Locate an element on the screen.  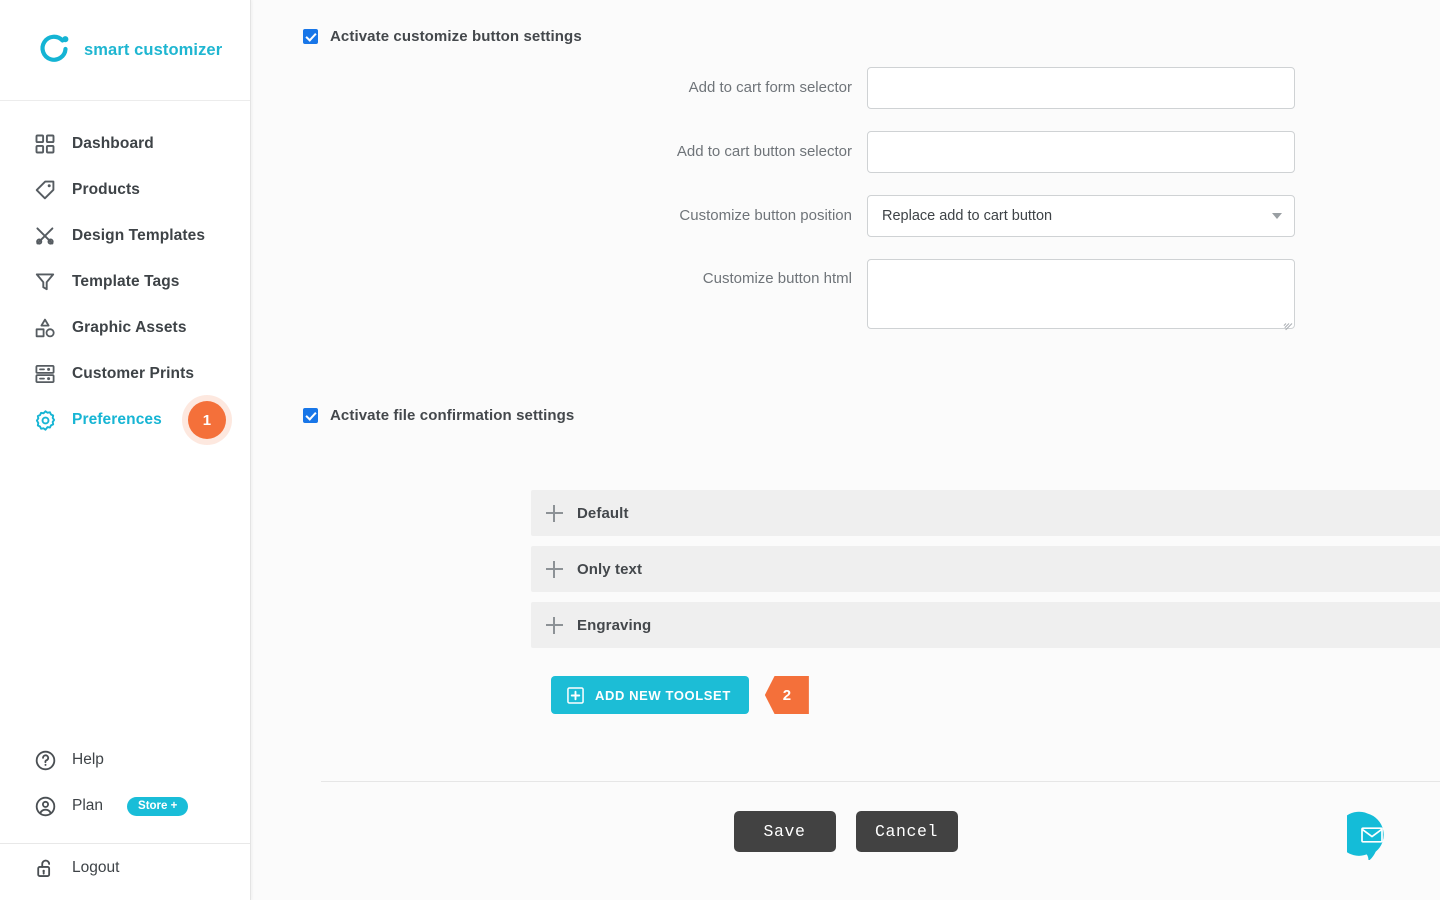
sidebar-item-plan: Plan Store + is located at coordinates (125, 806).